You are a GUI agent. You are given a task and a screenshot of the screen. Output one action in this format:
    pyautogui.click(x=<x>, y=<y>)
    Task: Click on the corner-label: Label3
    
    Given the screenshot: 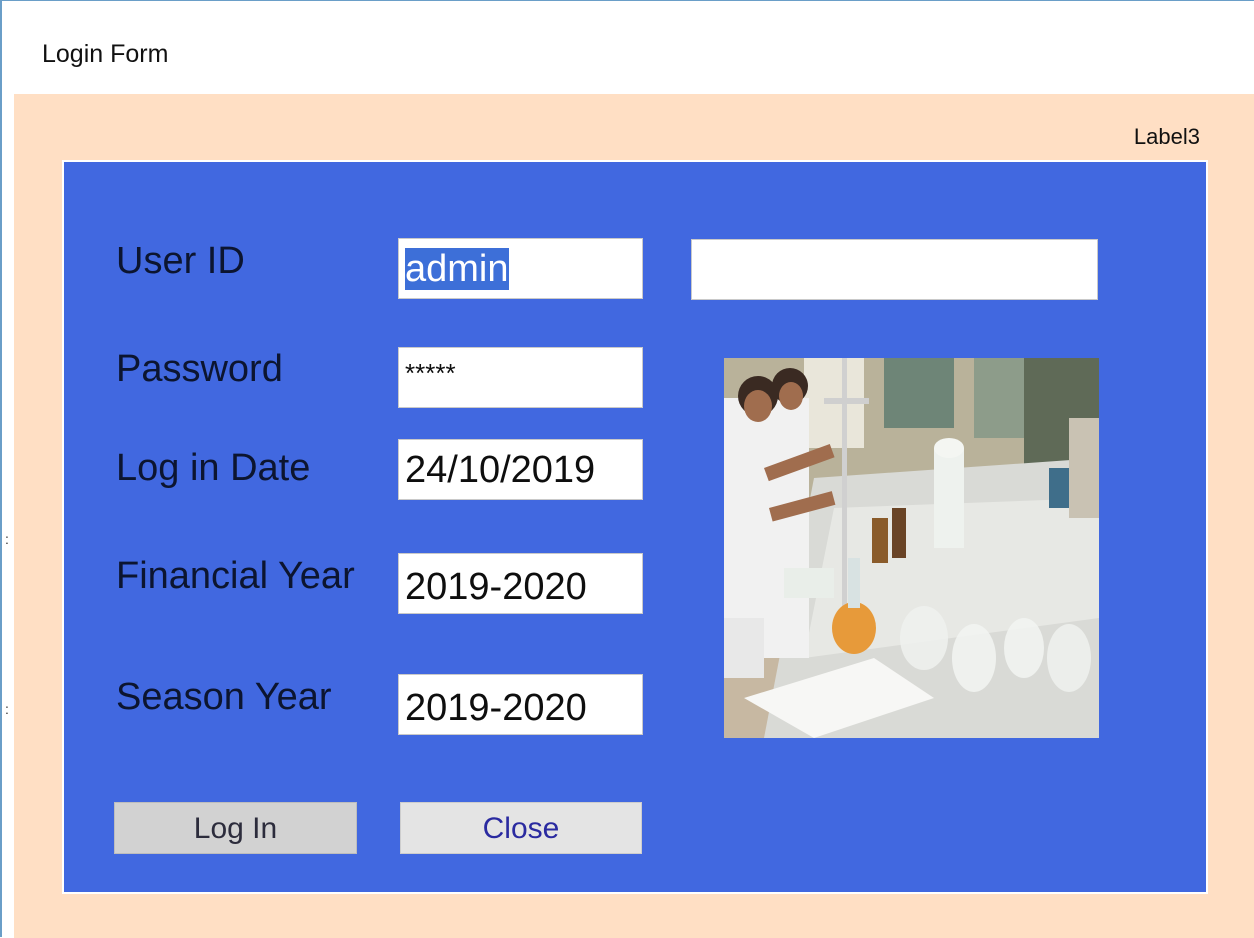 What is the action you would take?
    pyautogui.click(x=1166, y=136)
    